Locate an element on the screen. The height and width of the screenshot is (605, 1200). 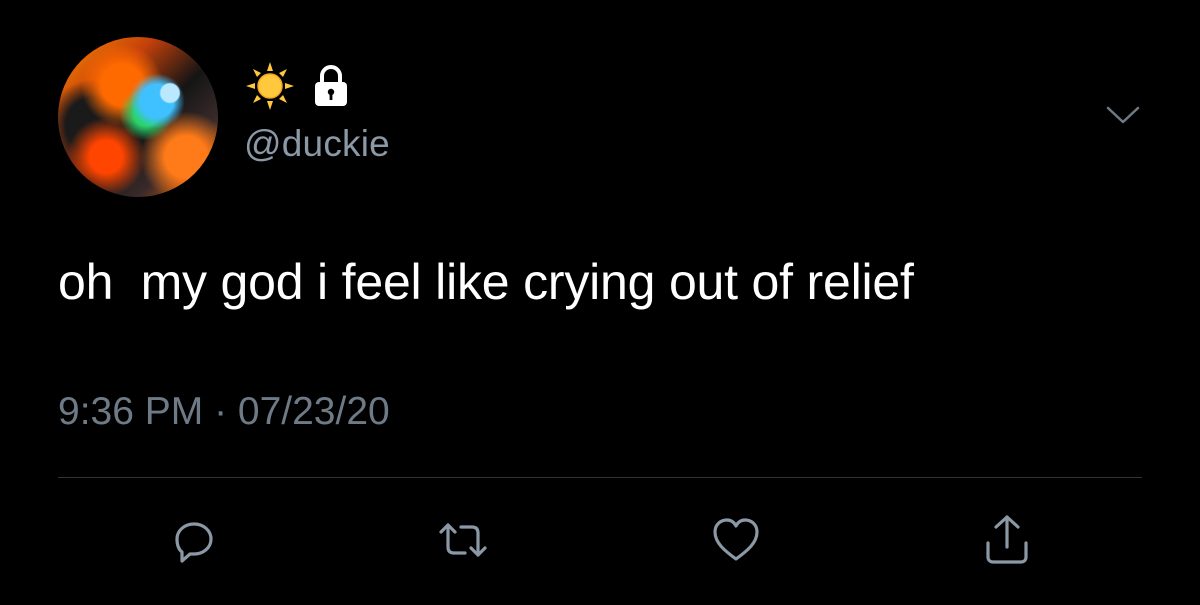
retweet-button is located at coordinates (463, 540).